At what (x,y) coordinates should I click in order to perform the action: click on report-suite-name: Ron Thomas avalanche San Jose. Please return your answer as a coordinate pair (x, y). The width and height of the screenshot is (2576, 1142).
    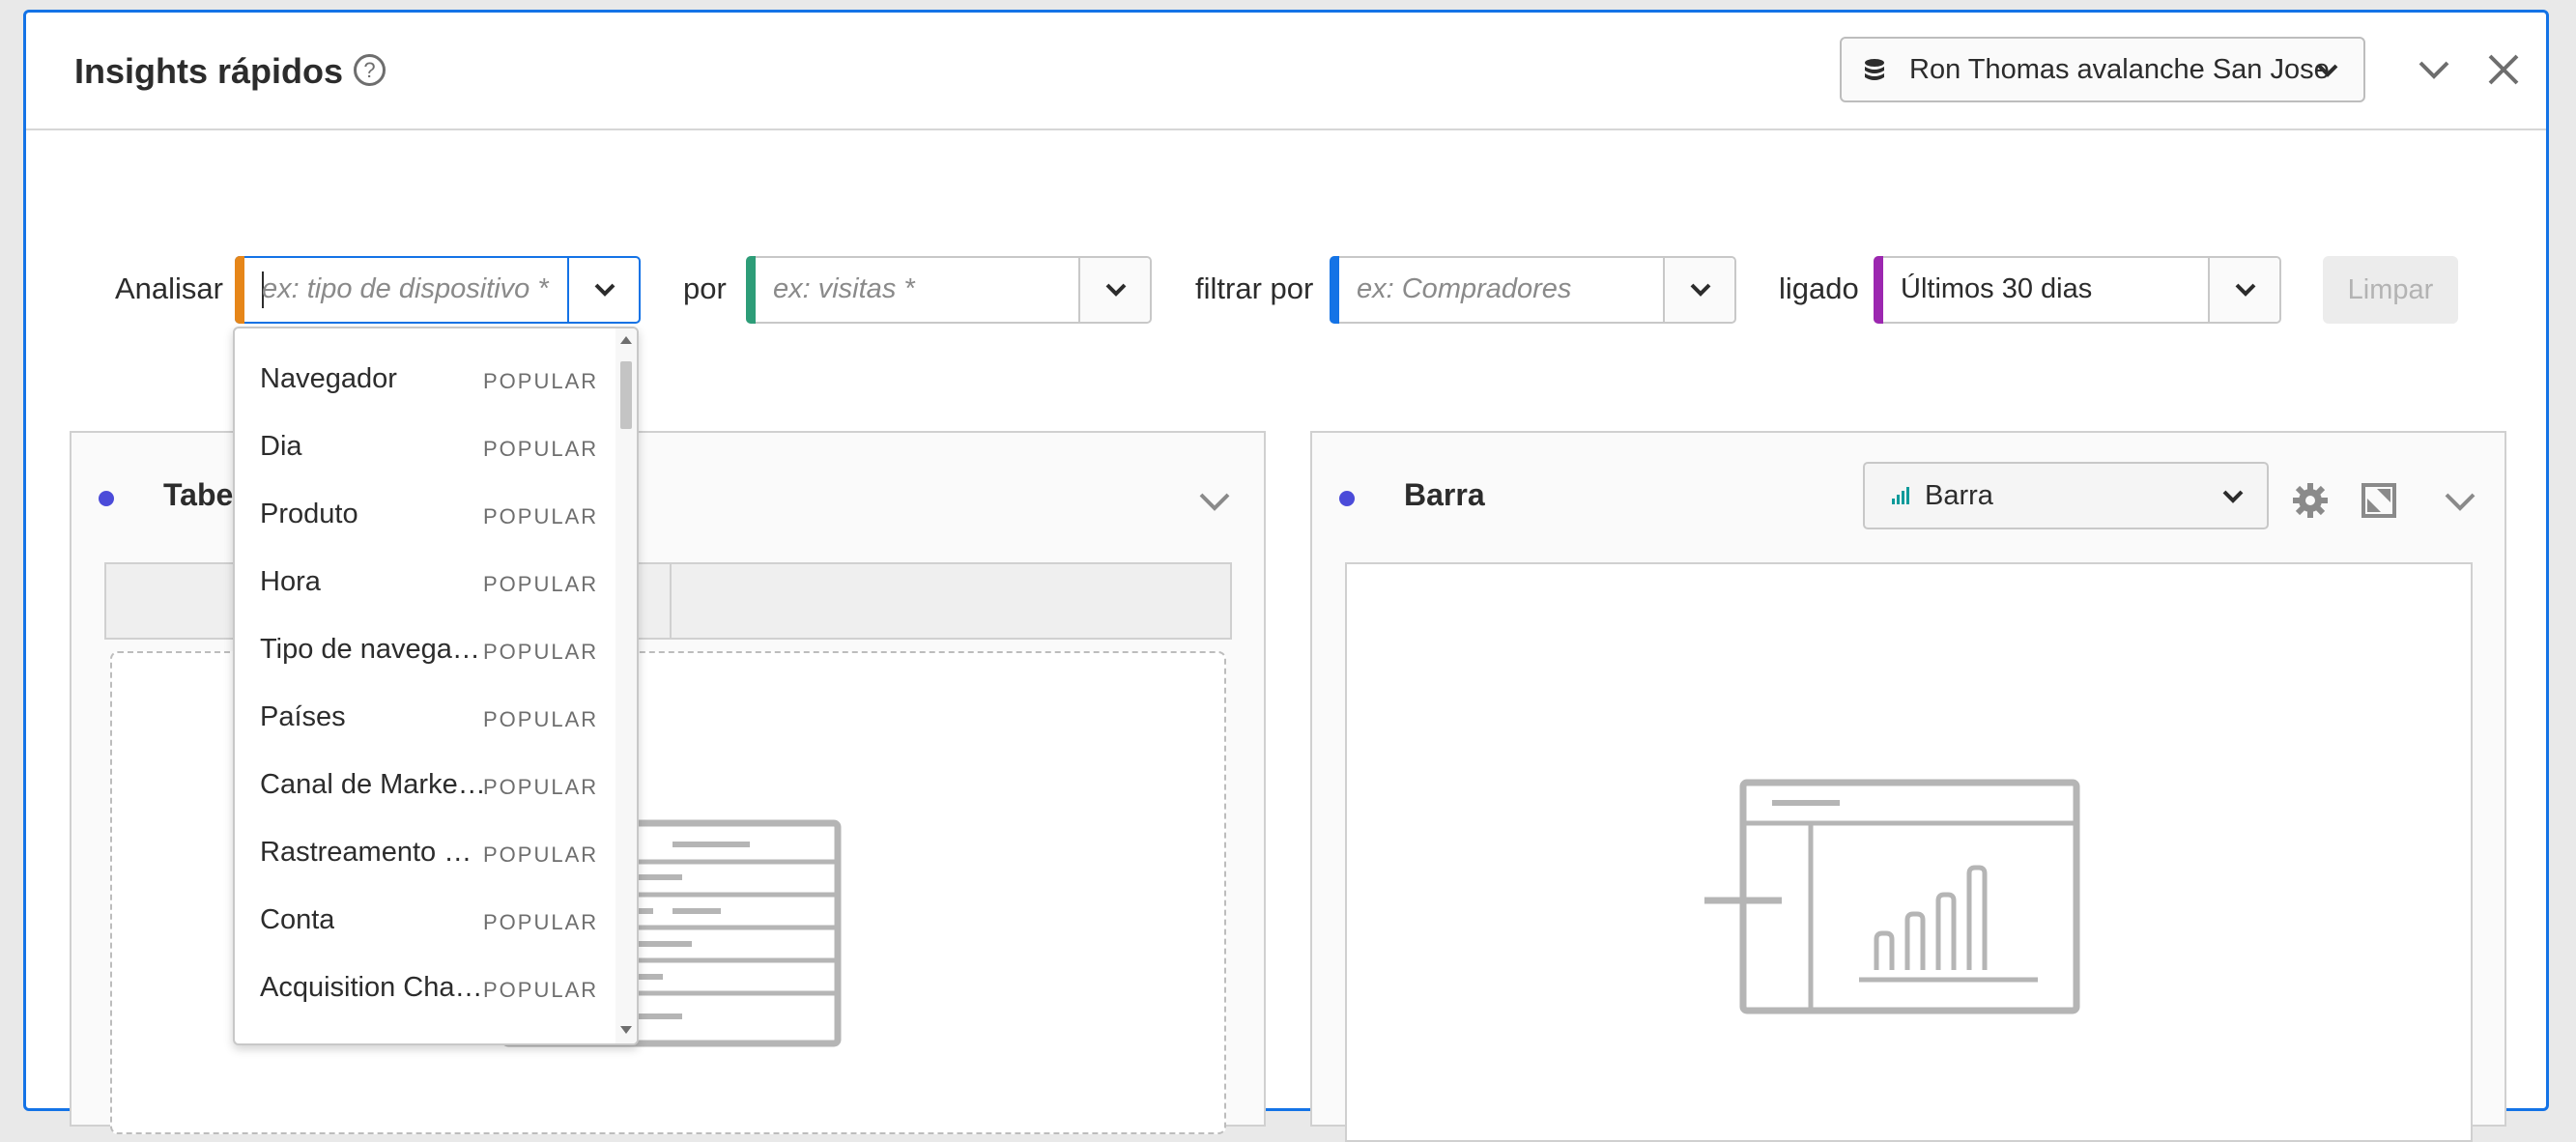
    Looking at the image, I should click on (2120, 69).